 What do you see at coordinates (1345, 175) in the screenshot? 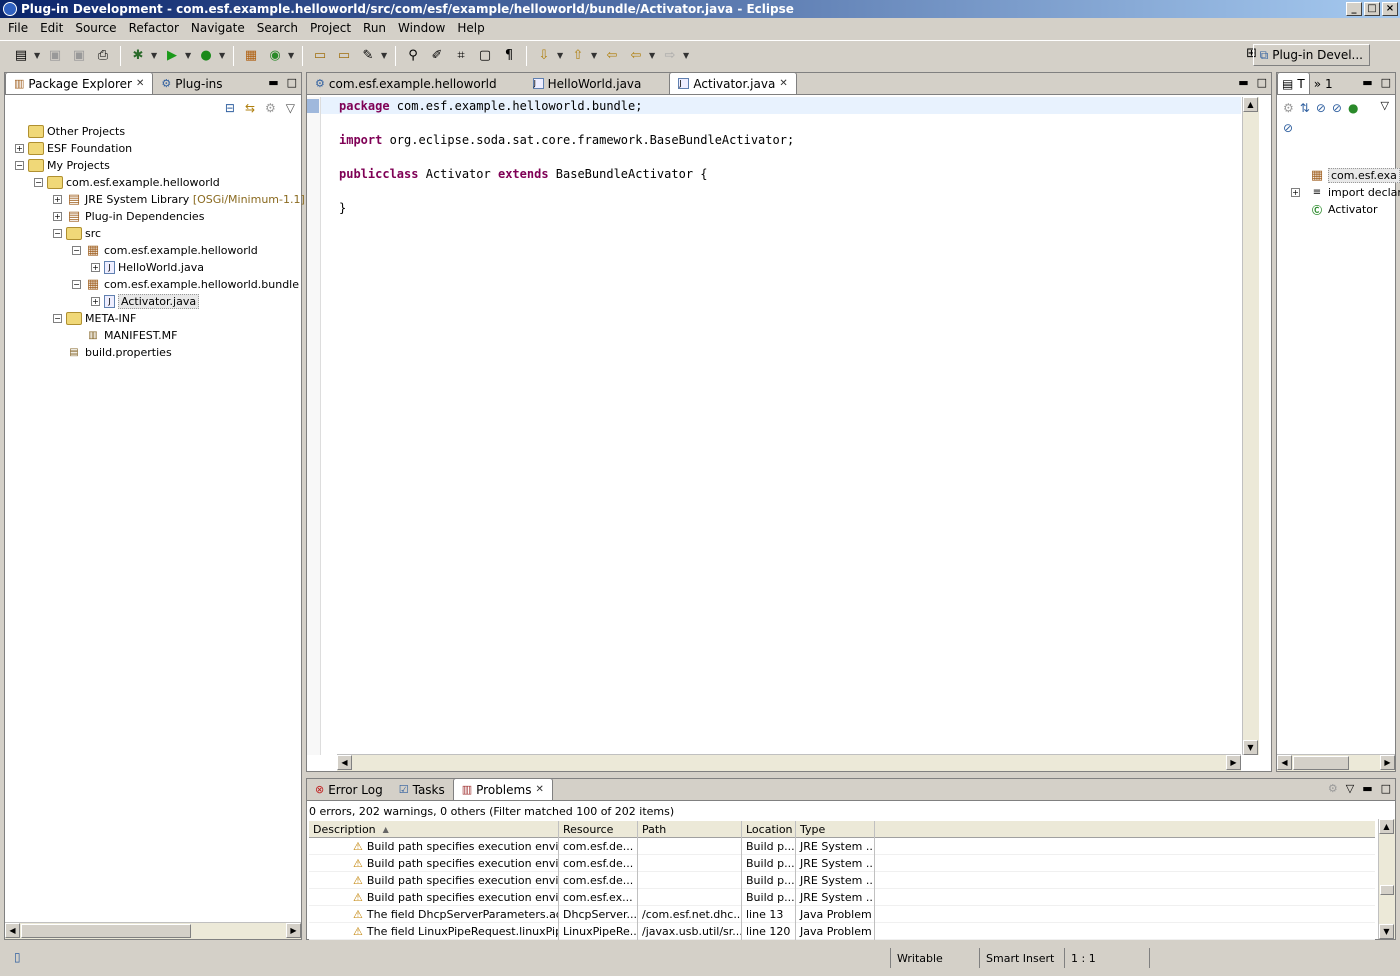
I see `outline-item: ▦ com.esf.exa` at bounding box center [1345, 175].